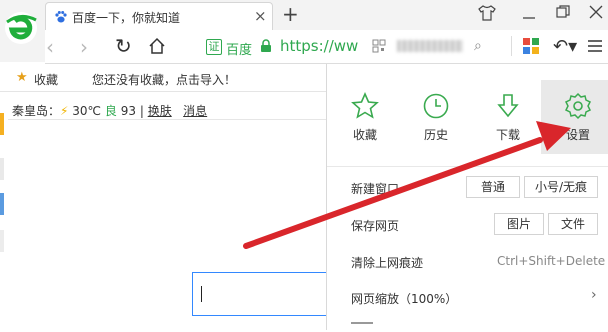 The height and width of the screenshot is (332, 608). I want to click on back-button: ‹, so click(50, 47).